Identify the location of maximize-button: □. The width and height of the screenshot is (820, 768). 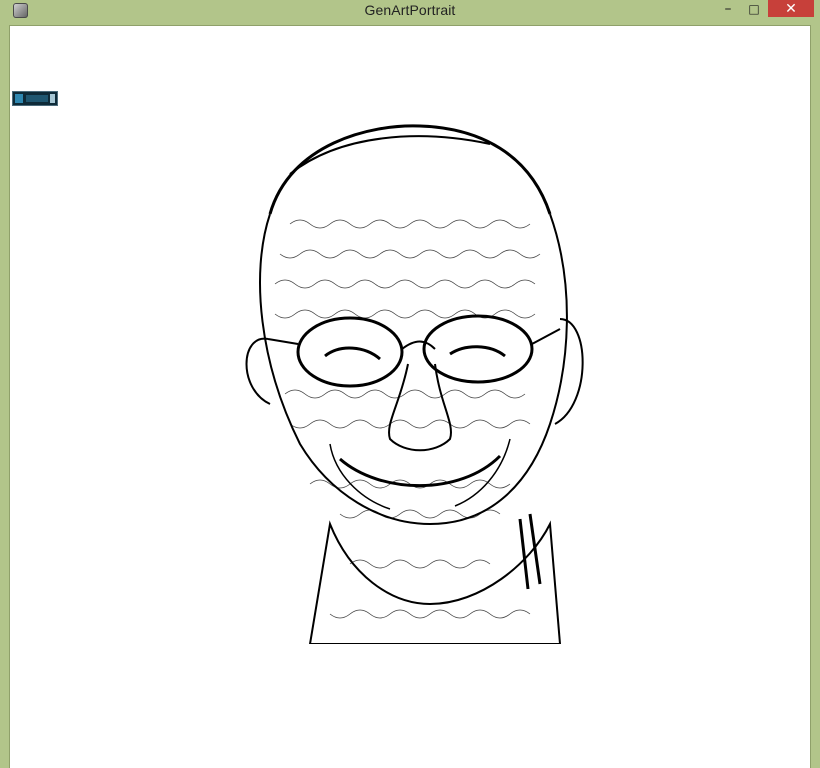
(754, 9).